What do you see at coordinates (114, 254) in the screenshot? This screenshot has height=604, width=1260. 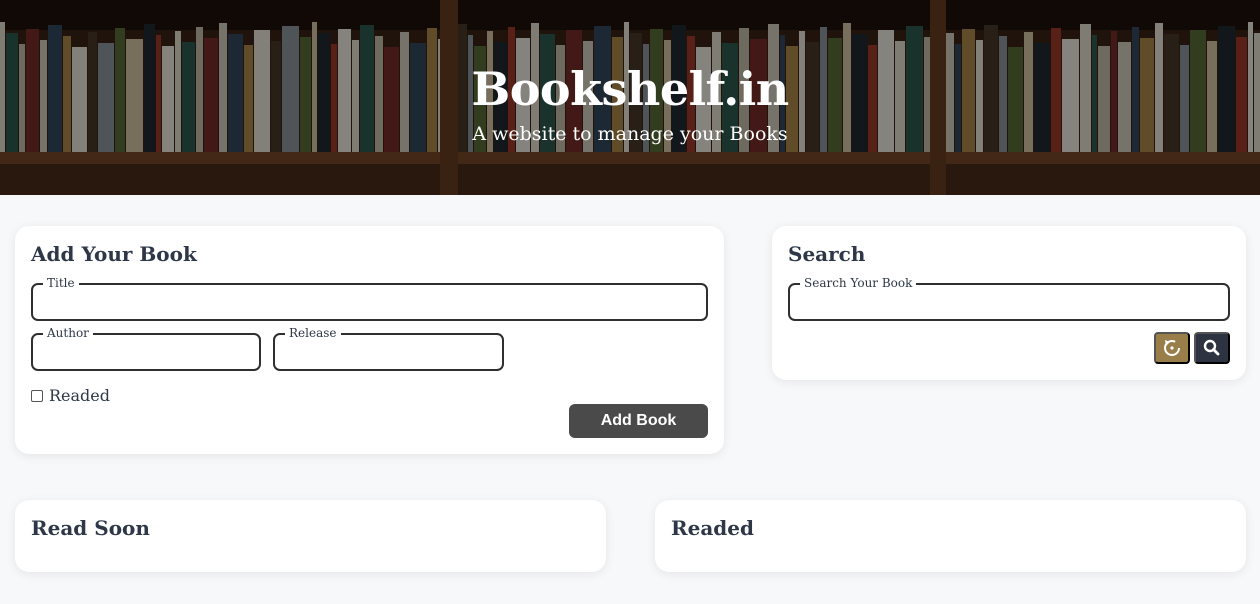 I see `add-book-heading: Add Your Book` at bounding box center [114, 254].